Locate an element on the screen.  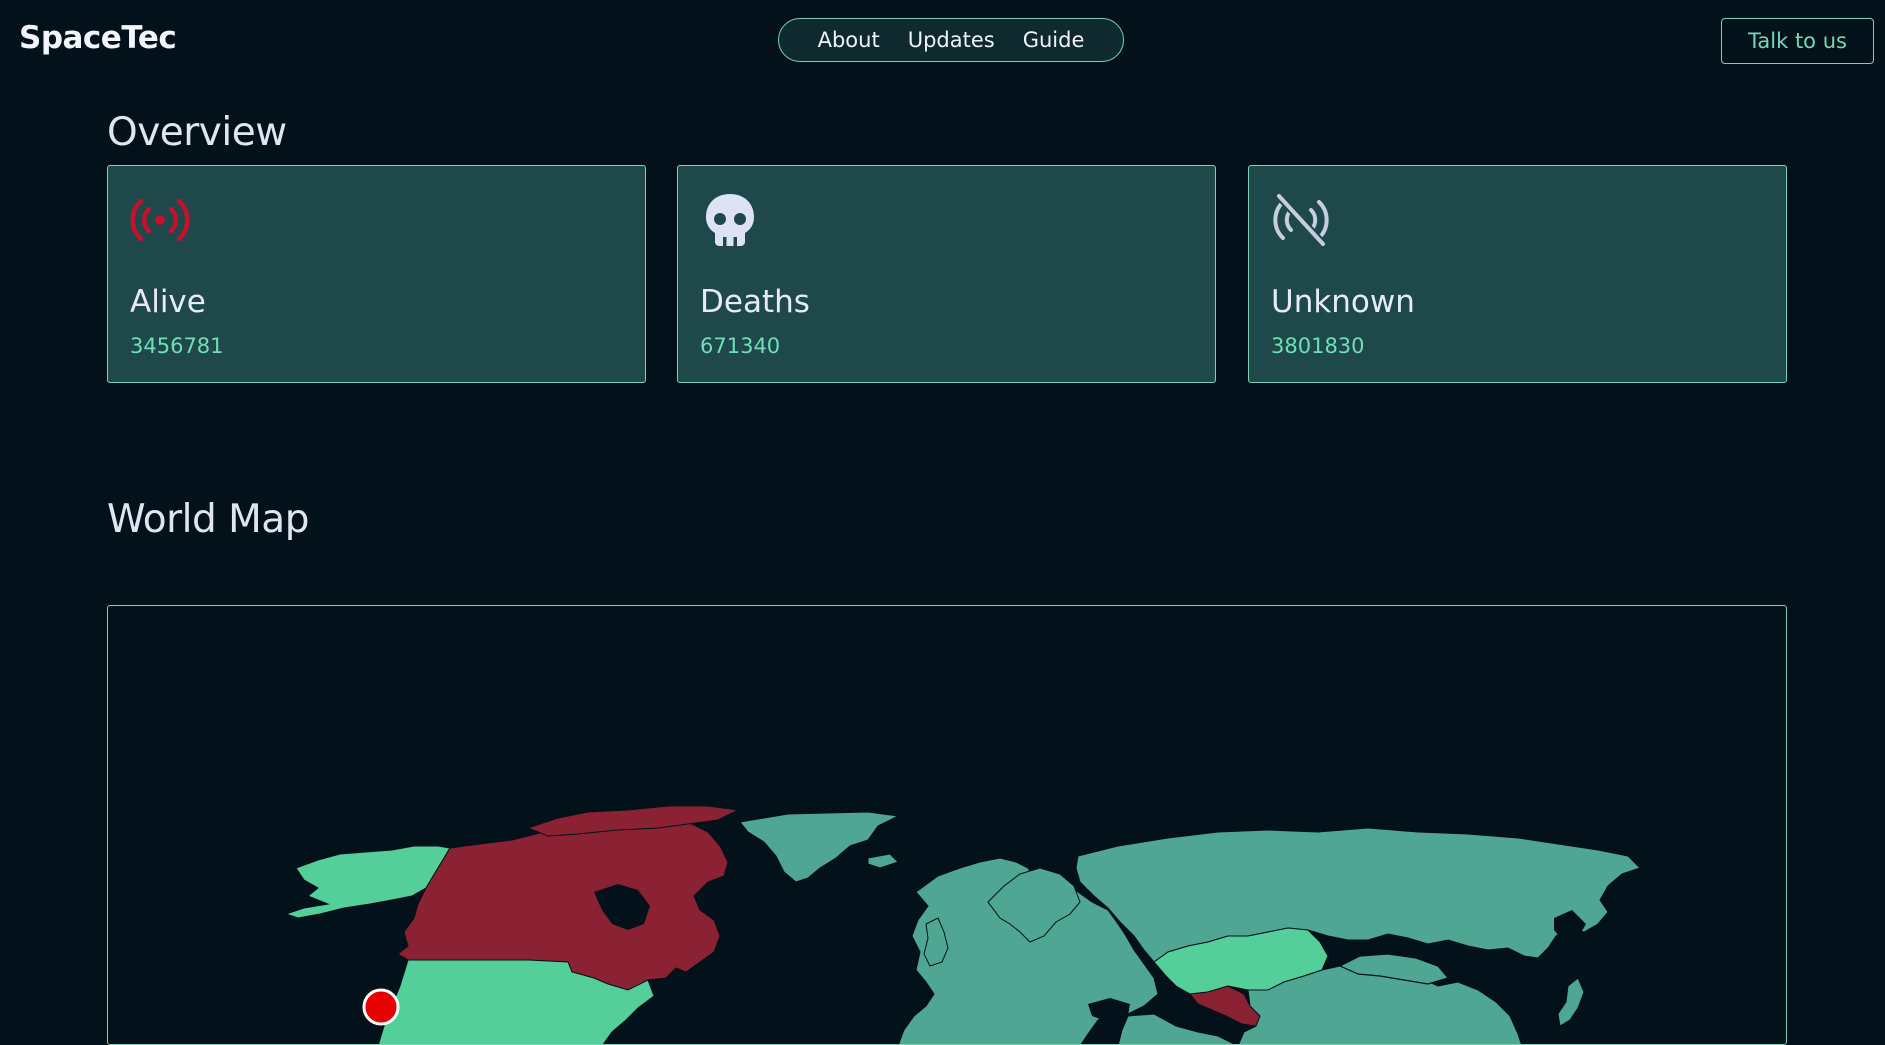
alive-label: Alive is located at coordinates (168, 302).